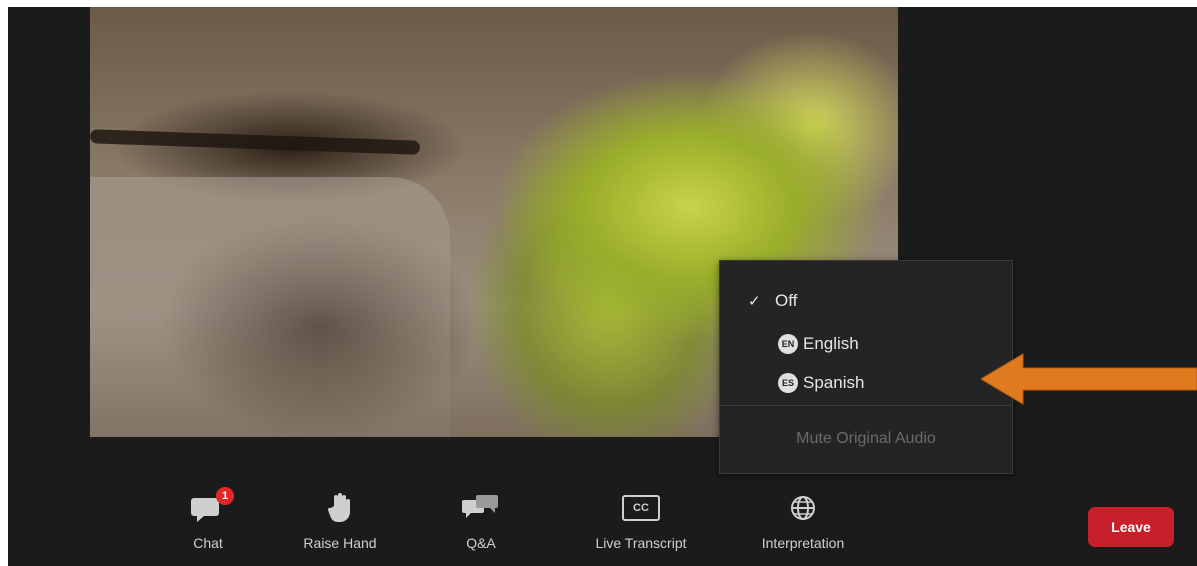 The height and width of the screenshot is (566, 1197). What do you see at coordinates (831, 343) in the screenshot?
I see `menu-item-label: English` at bounding box center [831, 343].